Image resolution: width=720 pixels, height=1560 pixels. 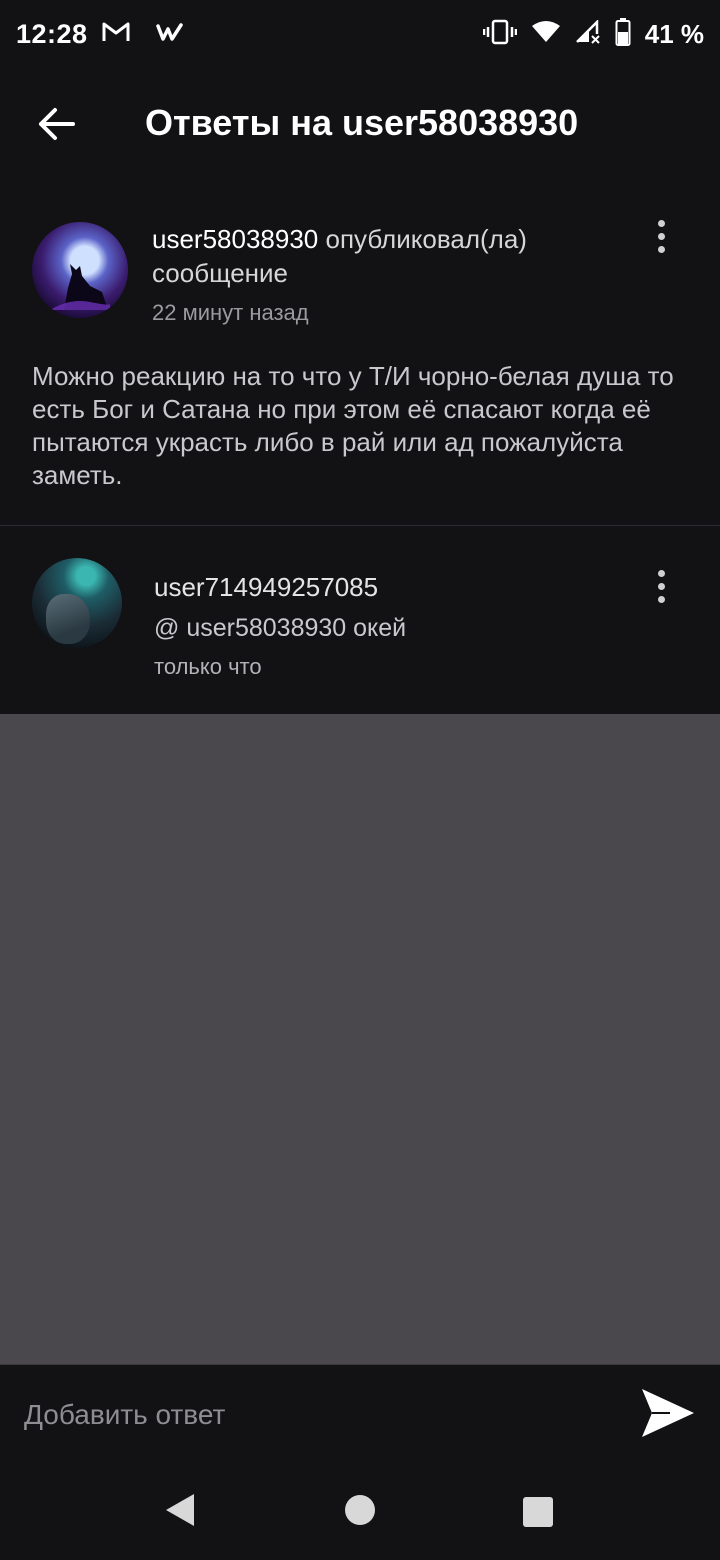 What do you see at coordinates (360, 34) in the screenshot?
I see `status-bar: 12:28 41 %` at bounding box center [360, 34].